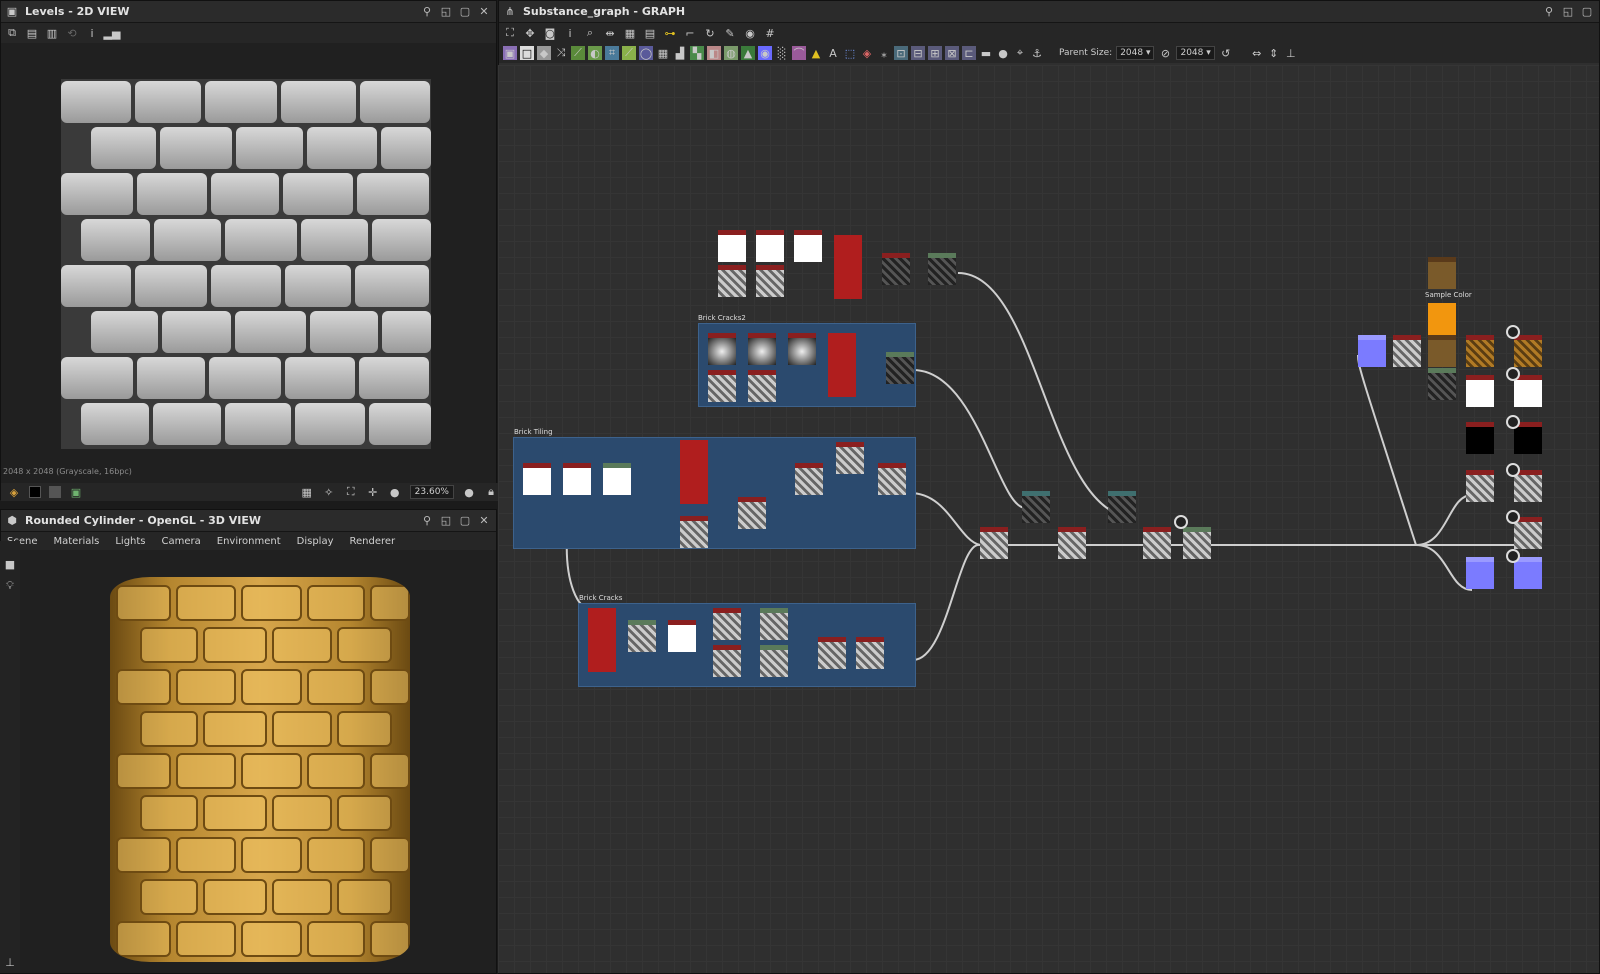  I want to click on channels-icon: ◈, so click(14, 492).